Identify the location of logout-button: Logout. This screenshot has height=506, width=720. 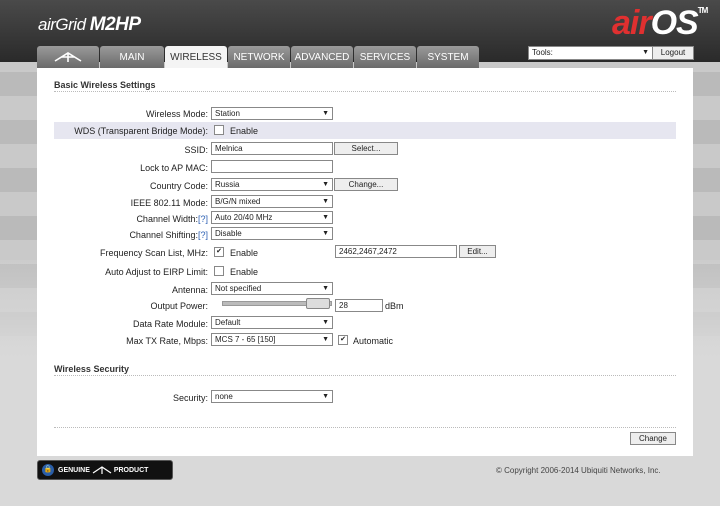
(673, 53).